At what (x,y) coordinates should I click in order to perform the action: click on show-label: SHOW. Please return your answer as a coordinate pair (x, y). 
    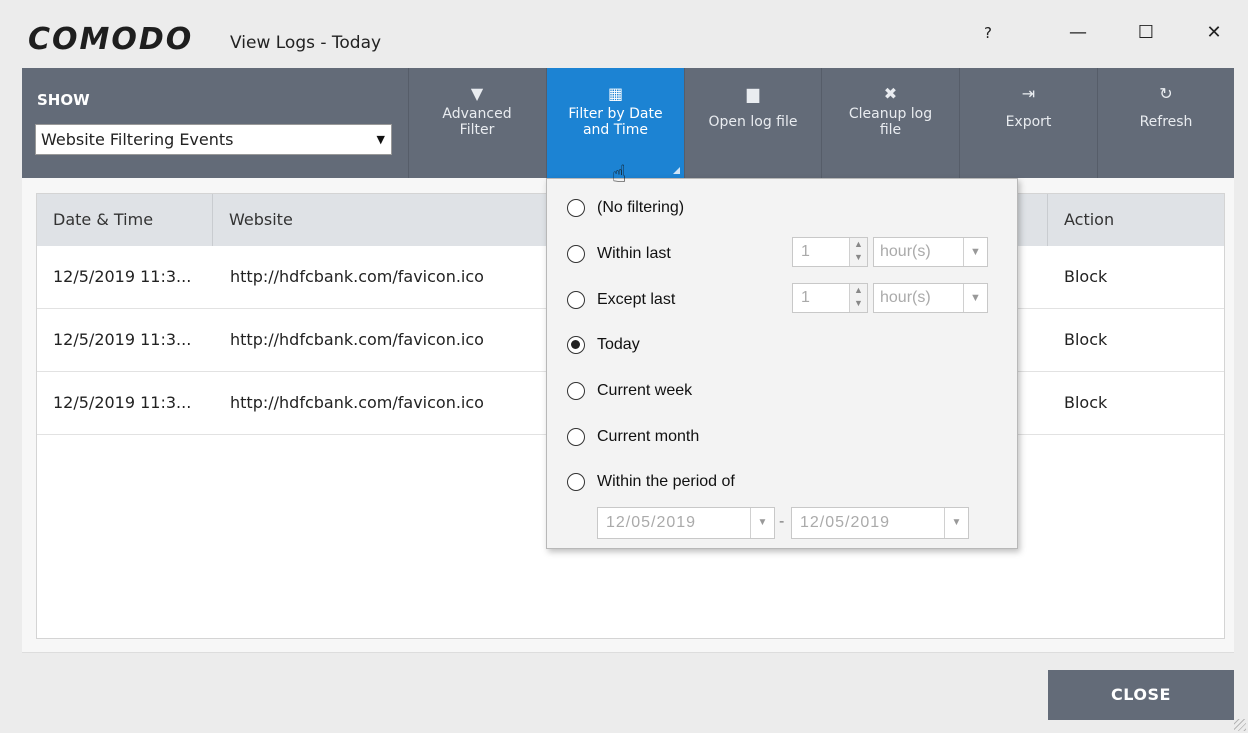
    Looking at the image, I should click on (63, 100).